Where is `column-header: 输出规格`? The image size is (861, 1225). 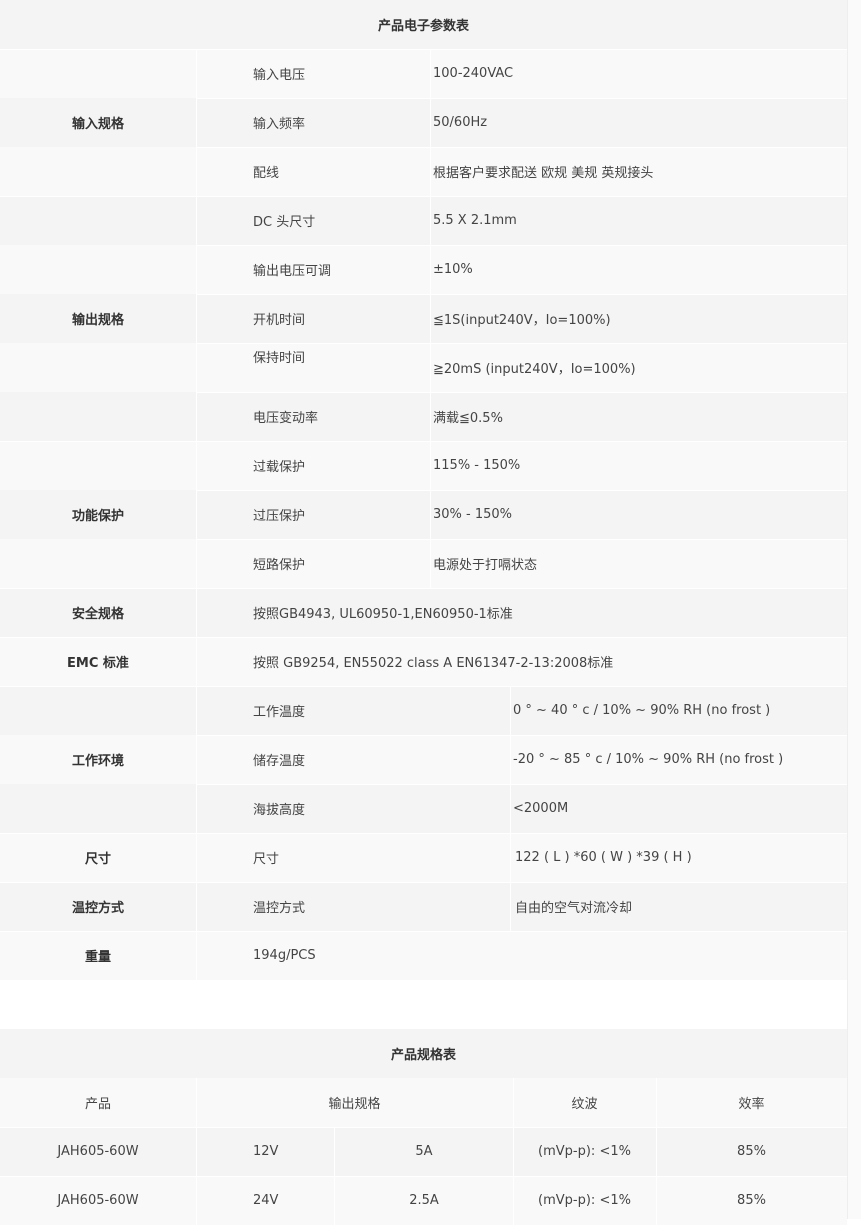
column-header: 输出规格 is located at coordinates (354, 1104).